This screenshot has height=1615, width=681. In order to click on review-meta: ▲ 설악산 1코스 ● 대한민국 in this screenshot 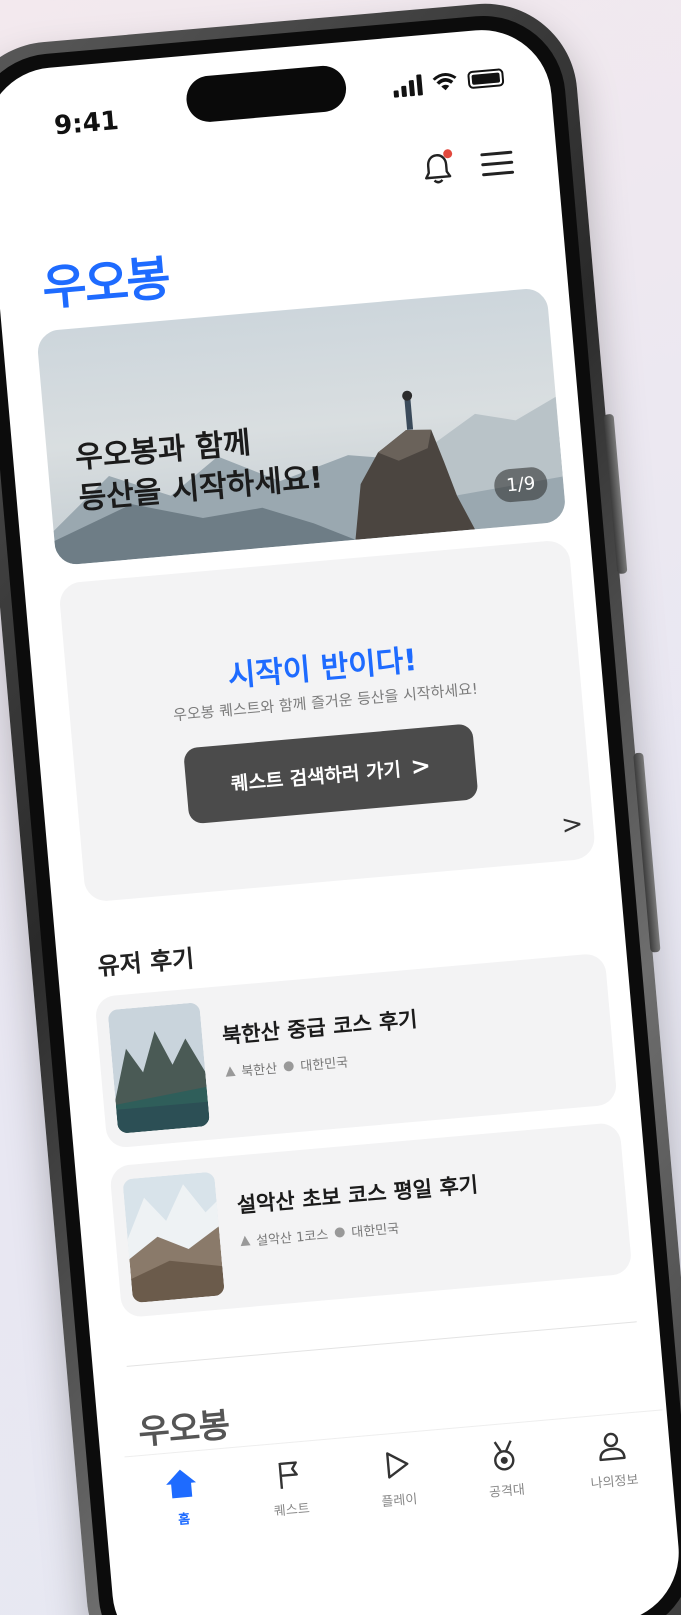, I will do `click(319, 1234)`.